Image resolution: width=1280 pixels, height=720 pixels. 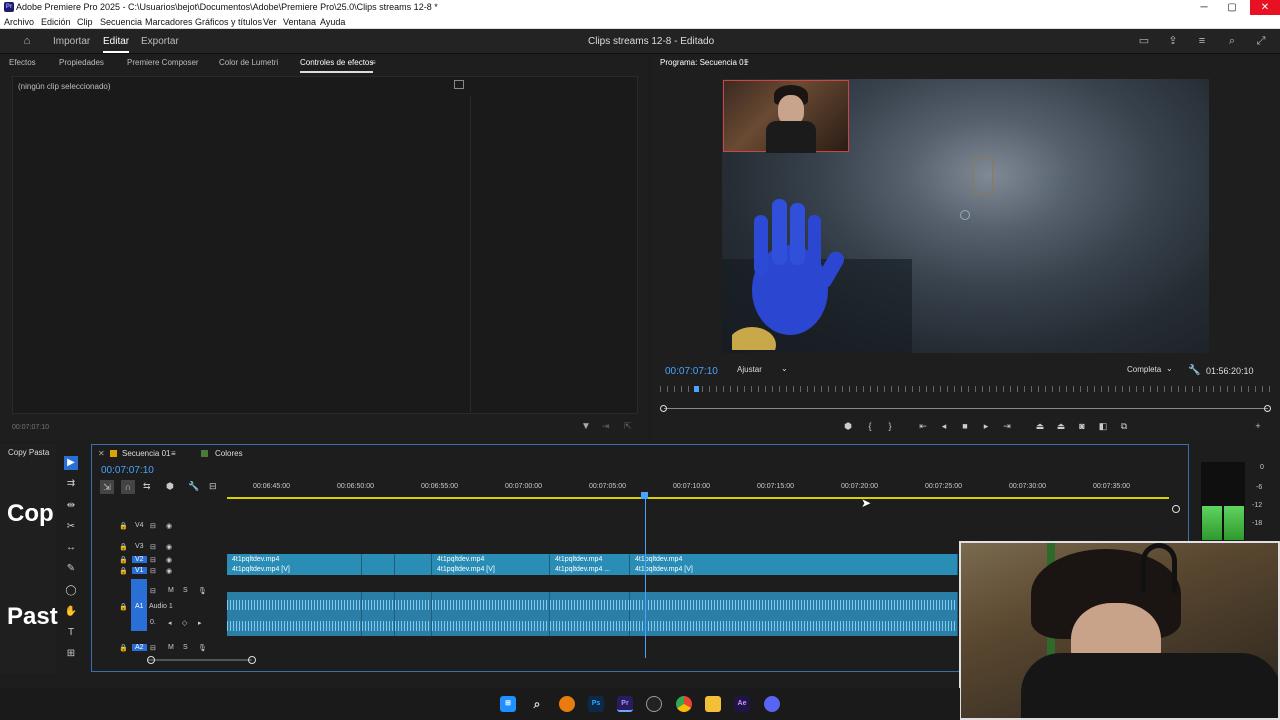 What do you see at coordinates (645, 575) in the screenshot?
I see `timeline-playhead` at bounding box center [645, 575].